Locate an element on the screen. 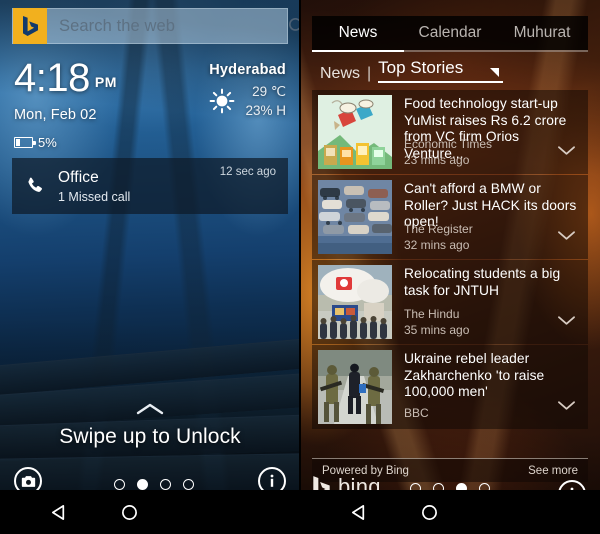 The width and height of the screenshot is (600, 534). story-source: BBC is located at coordinates (416, 413).